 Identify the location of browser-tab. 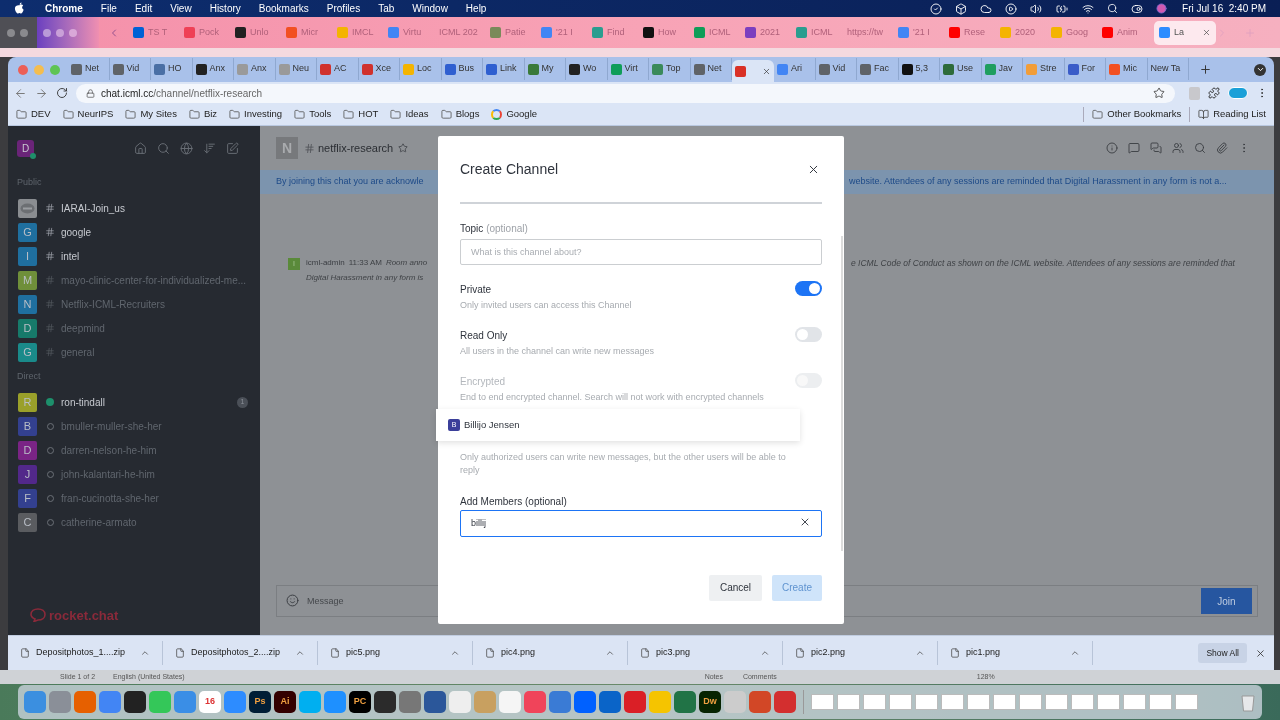
(753, 71).